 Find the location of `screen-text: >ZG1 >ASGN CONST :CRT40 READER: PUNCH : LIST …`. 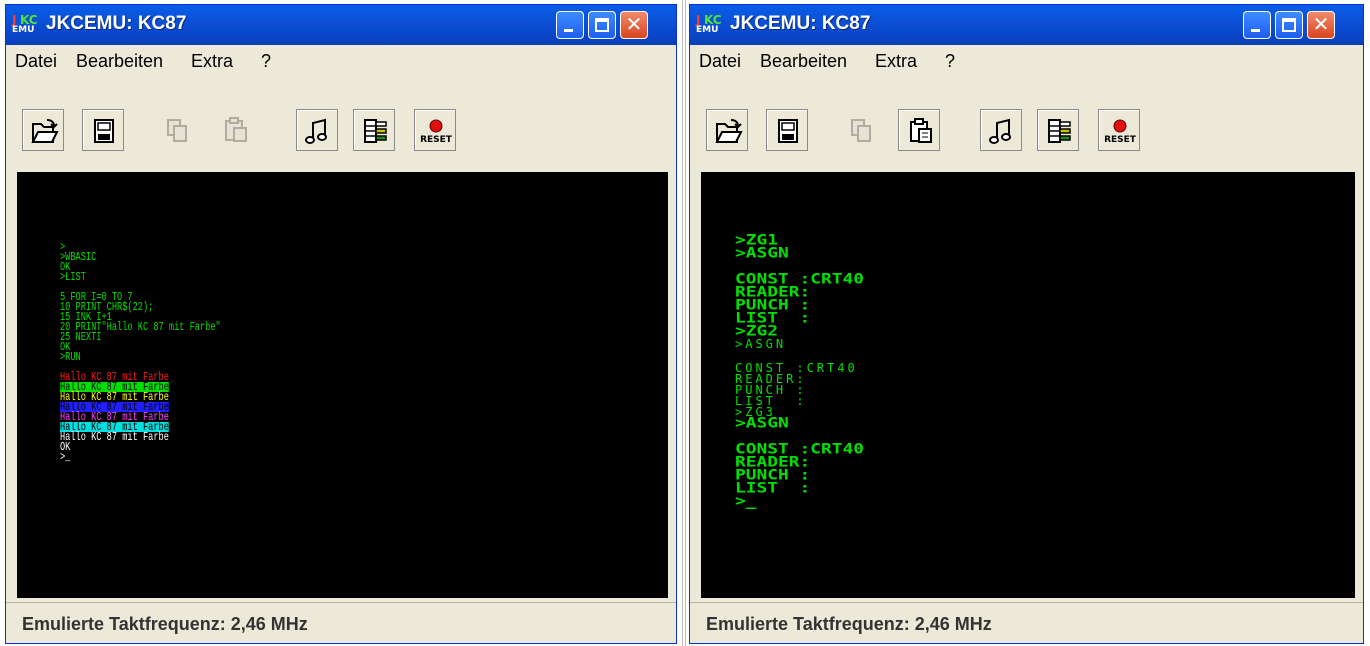

screen-text: >ZG1 >ASGN CONST :CRT40 READER: PUNCH : LIST … is located at coordinates (799, 371).